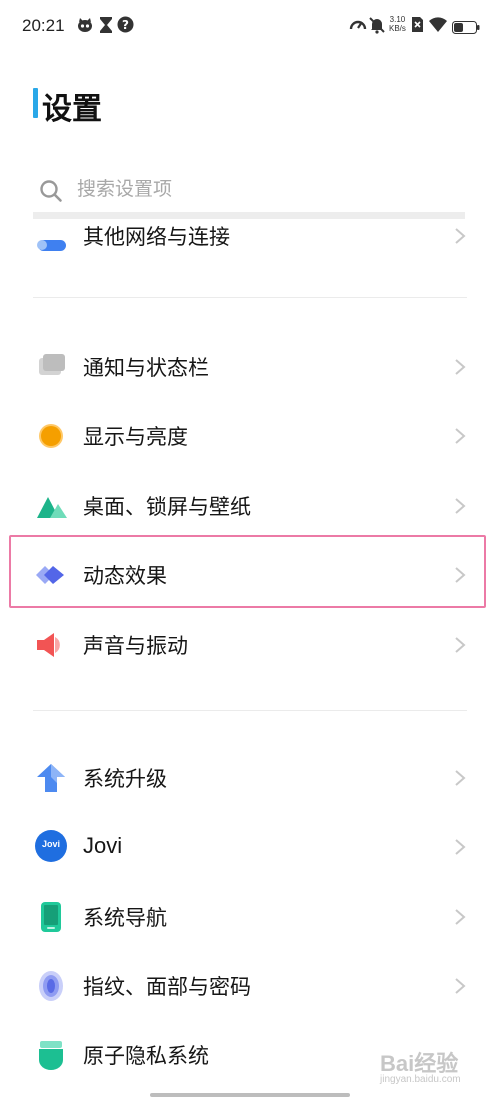  I want to click on menu-item-label: 系统升级, so click(125, 779).